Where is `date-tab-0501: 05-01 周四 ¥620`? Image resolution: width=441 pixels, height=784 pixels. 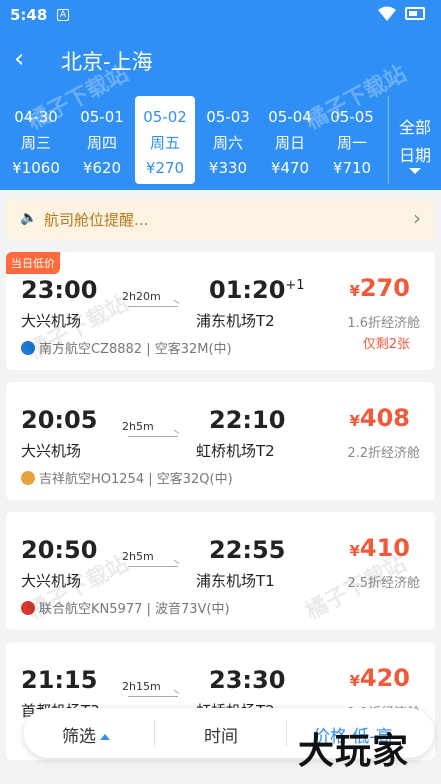
date-tab-0501: 05-01 周四 ¥620 is located at coordinates (102, 140).